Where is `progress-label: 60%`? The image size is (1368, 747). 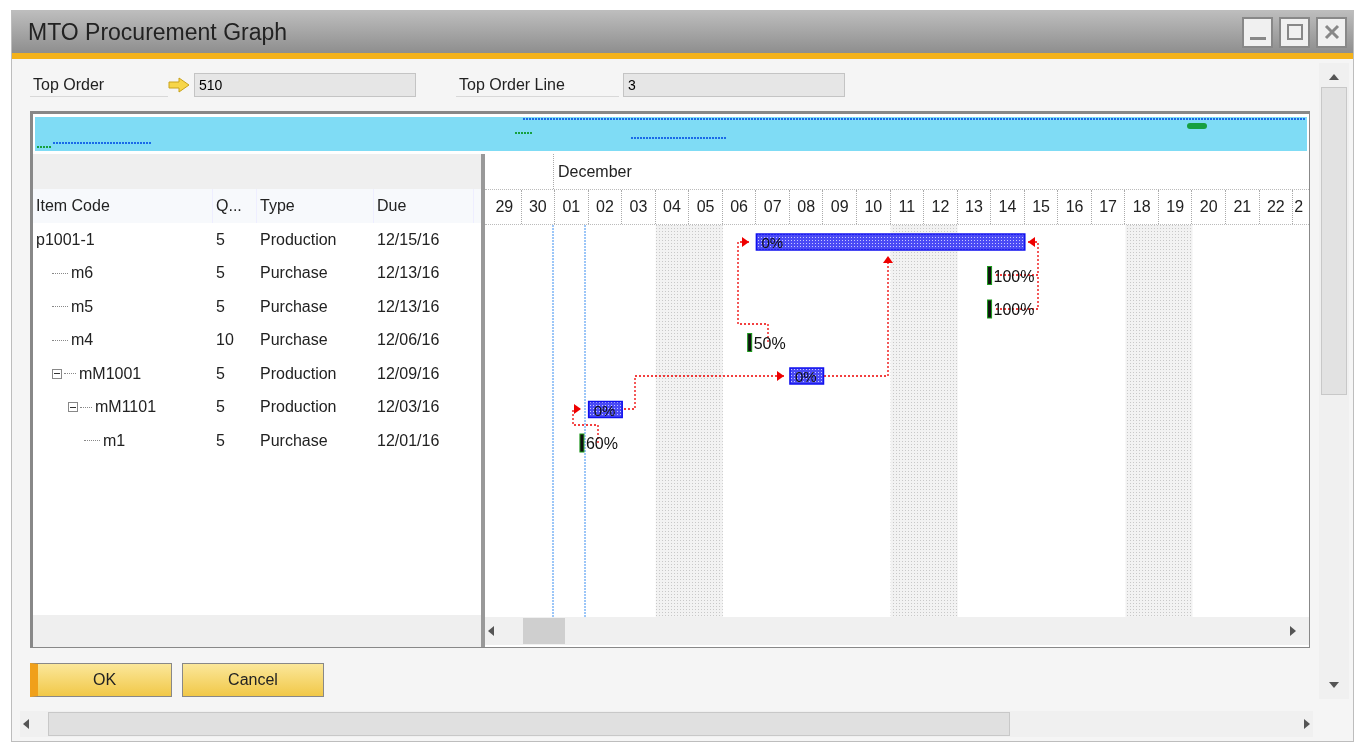 progress-label: 60% is located at coordinates (601, 443).